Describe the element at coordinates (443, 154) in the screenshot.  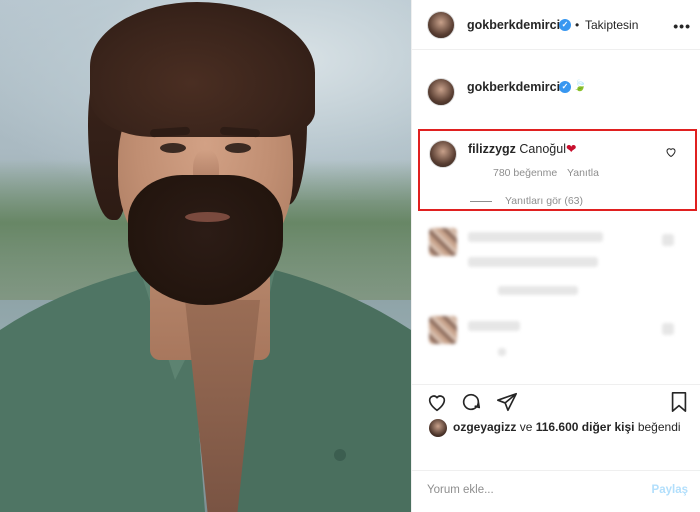
I see `commenter-avatar` at that location.